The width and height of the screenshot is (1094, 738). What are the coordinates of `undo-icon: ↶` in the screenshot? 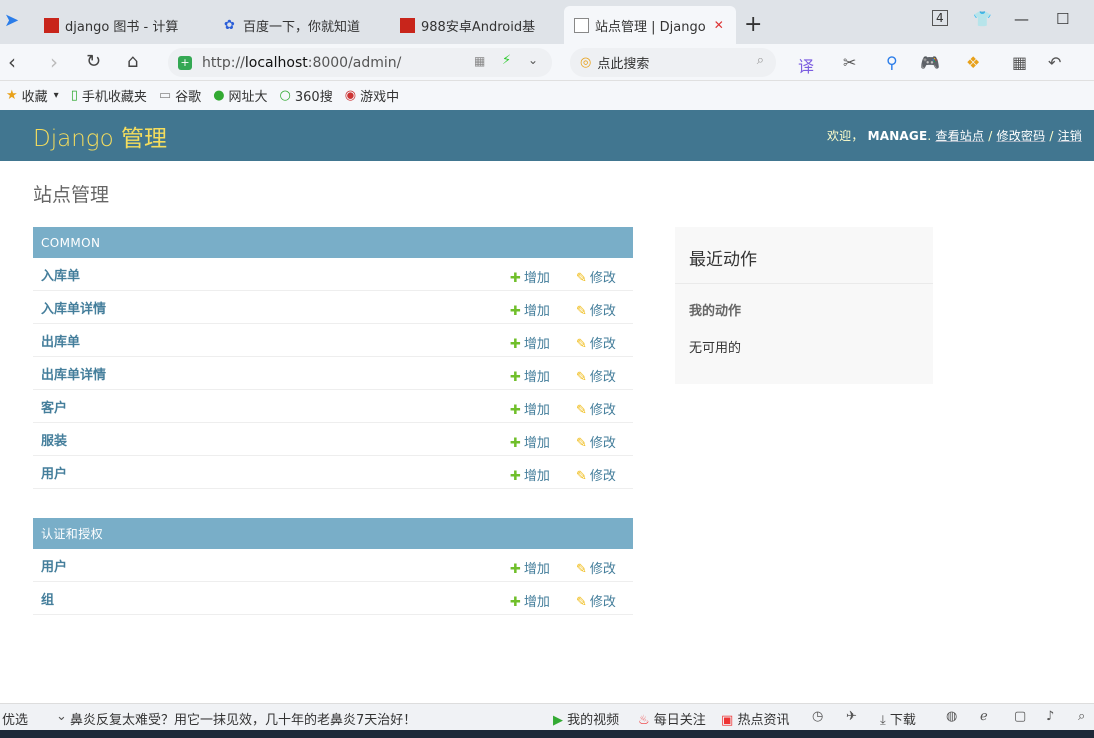 It's located at (1054, 62).